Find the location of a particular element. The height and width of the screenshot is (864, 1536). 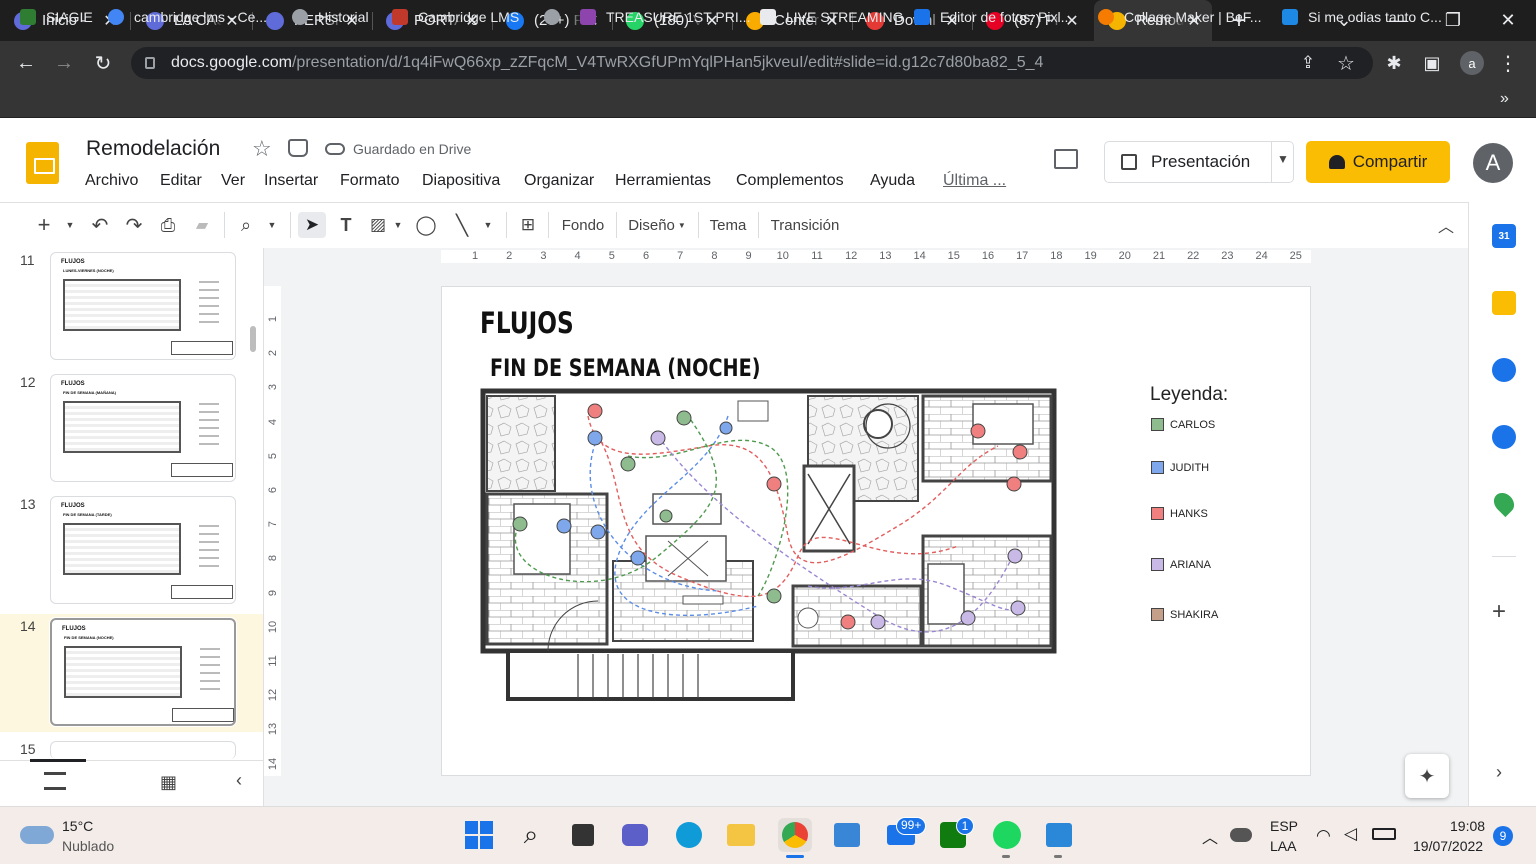

slide-subtitle: FIN DE SEMANA (NOCHE) is located at coordinates (625, 368).